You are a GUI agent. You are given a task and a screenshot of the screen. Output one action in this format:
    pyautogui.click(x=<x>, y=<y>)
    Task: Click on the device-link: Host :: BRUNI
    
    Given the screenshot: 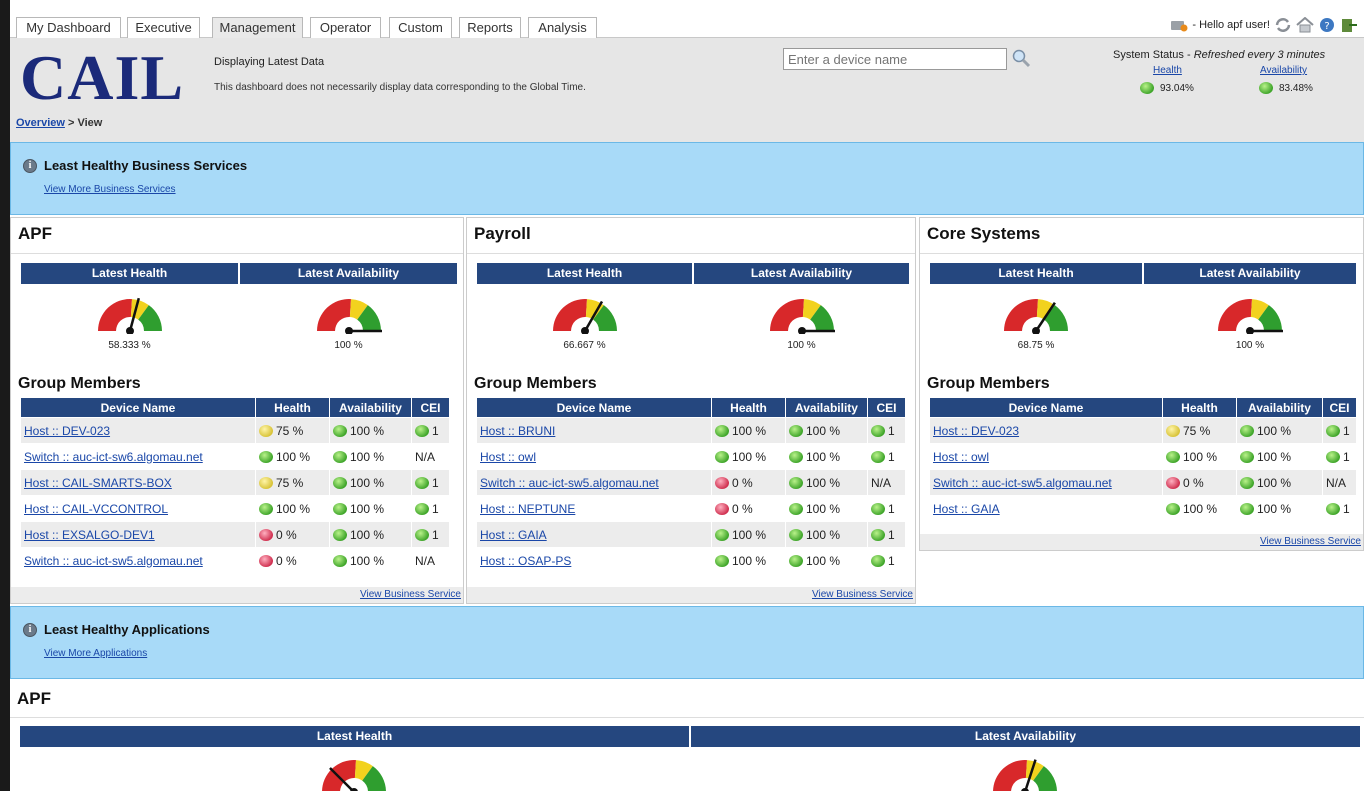 What is the action you would take?
    pyautogui.click(x=517, y=431)
    